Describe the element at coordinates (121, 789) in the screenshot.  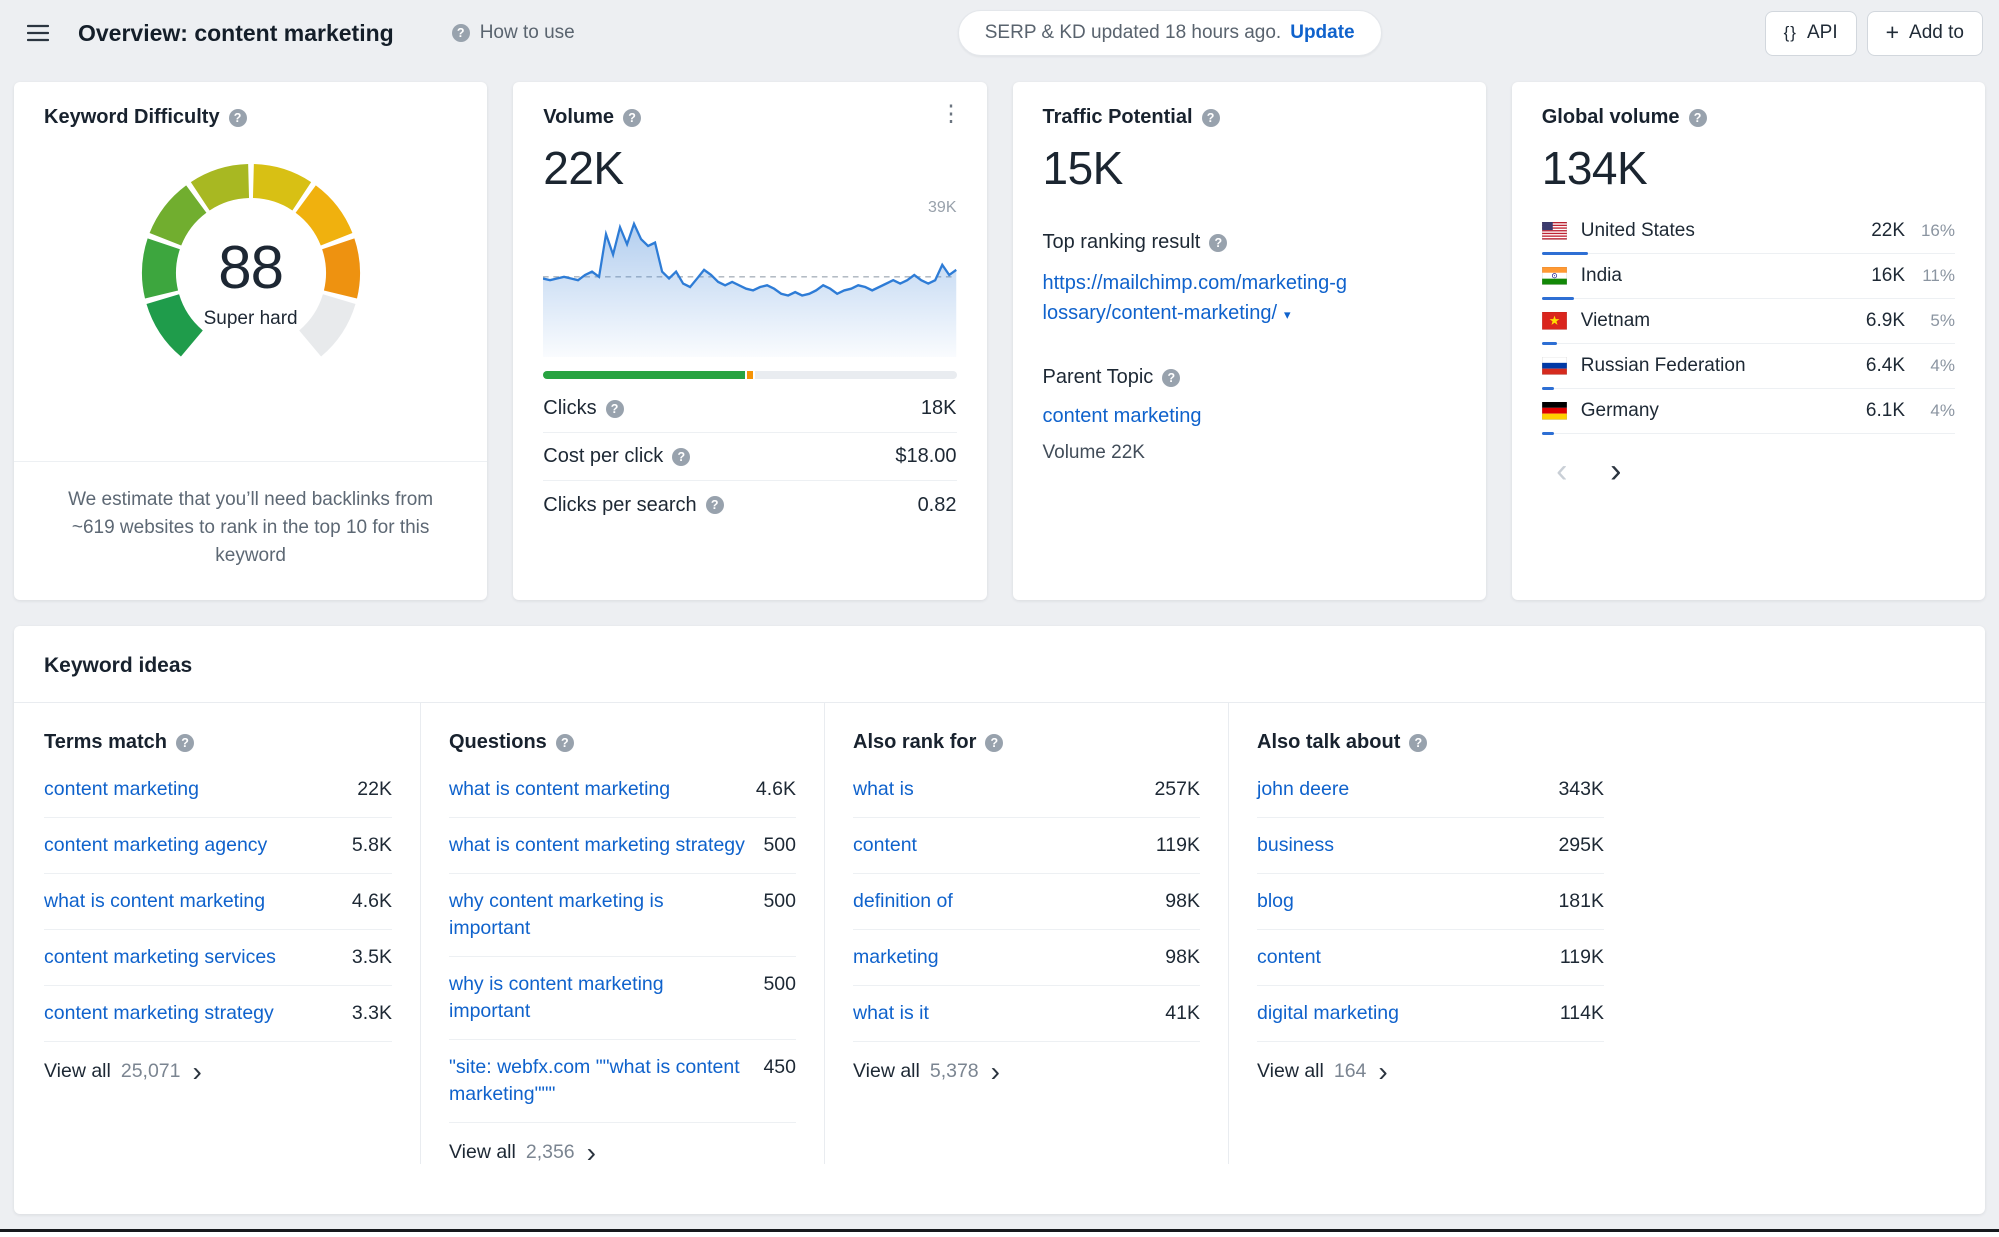
I see `keyword-link: content marketing` at that location.